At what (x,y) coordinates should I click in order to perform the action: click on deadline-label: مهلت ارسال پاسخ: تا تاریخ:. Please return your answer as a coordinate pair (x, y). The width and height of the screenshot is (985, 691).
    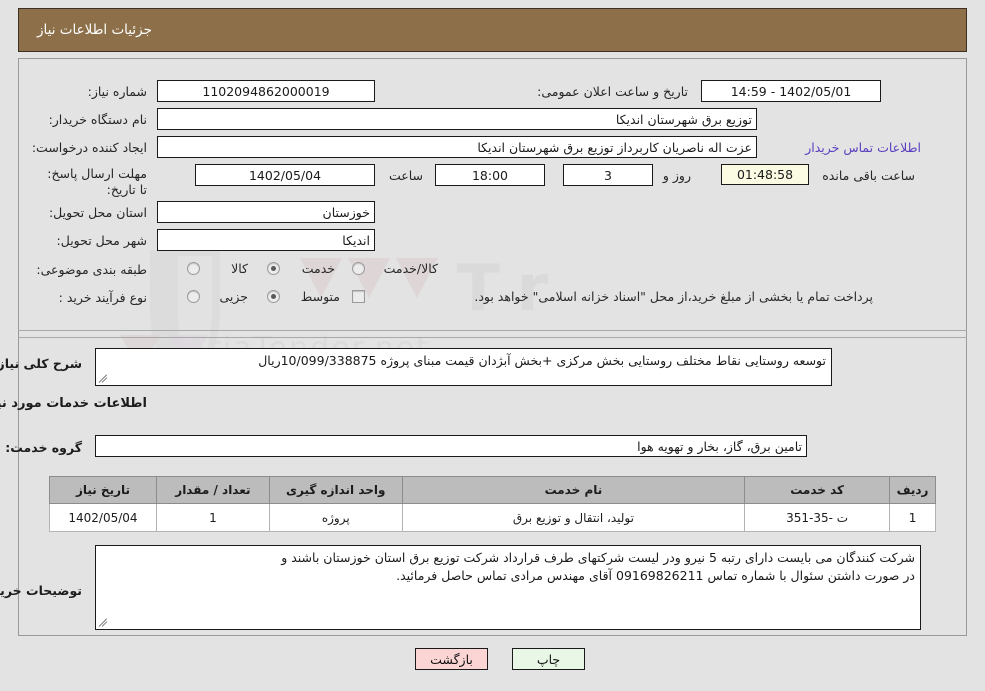
    Looking at the image, I should click on (97, 181).